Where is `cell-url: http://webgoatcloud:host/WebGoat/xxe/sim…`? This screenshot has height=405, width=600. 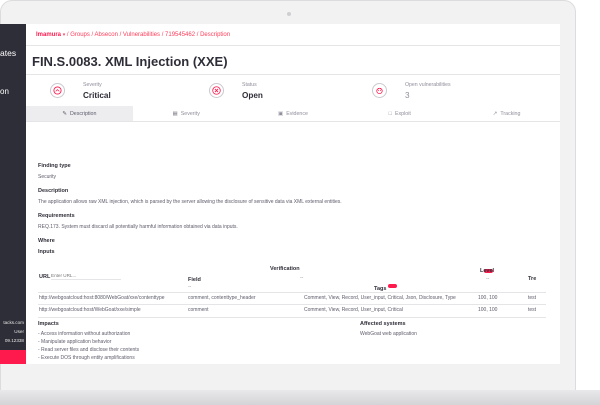
cell-url: http://webgoatcloud:host/WebGoat/xxe/sim… is located at coordinates (90, 310).